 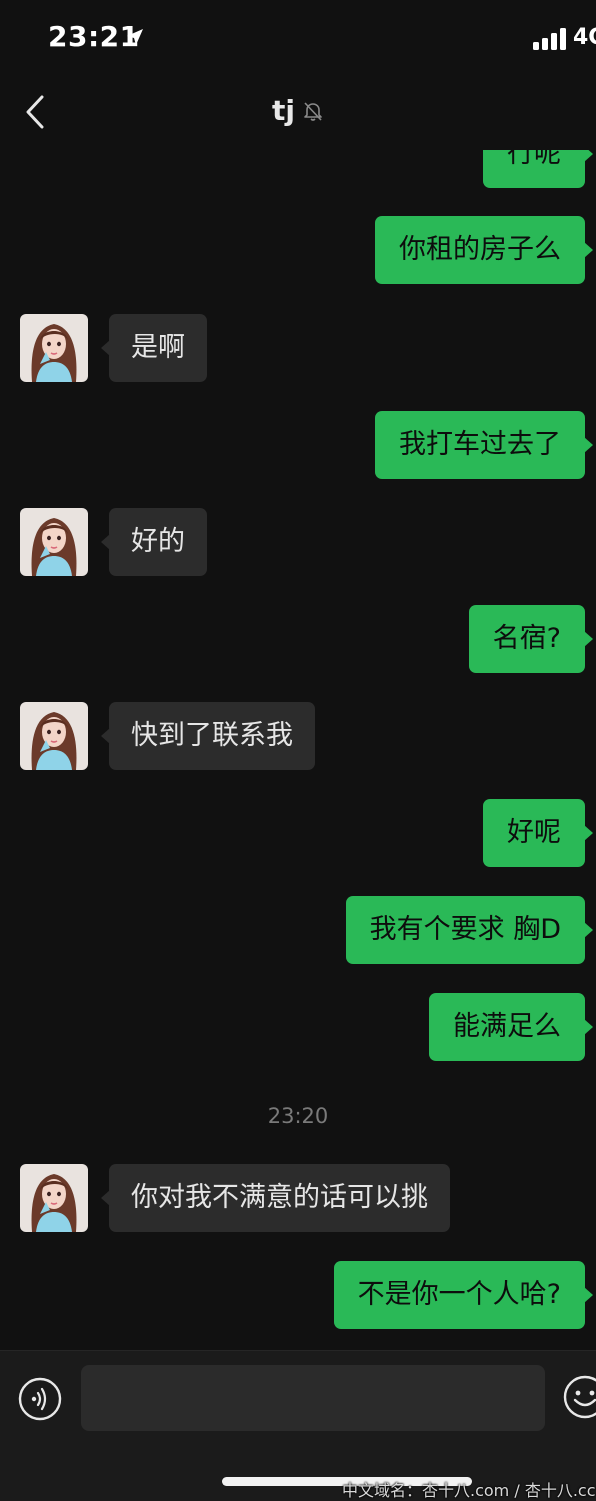 I want to click on bell-slash-icon, so click(x=313, y=111).